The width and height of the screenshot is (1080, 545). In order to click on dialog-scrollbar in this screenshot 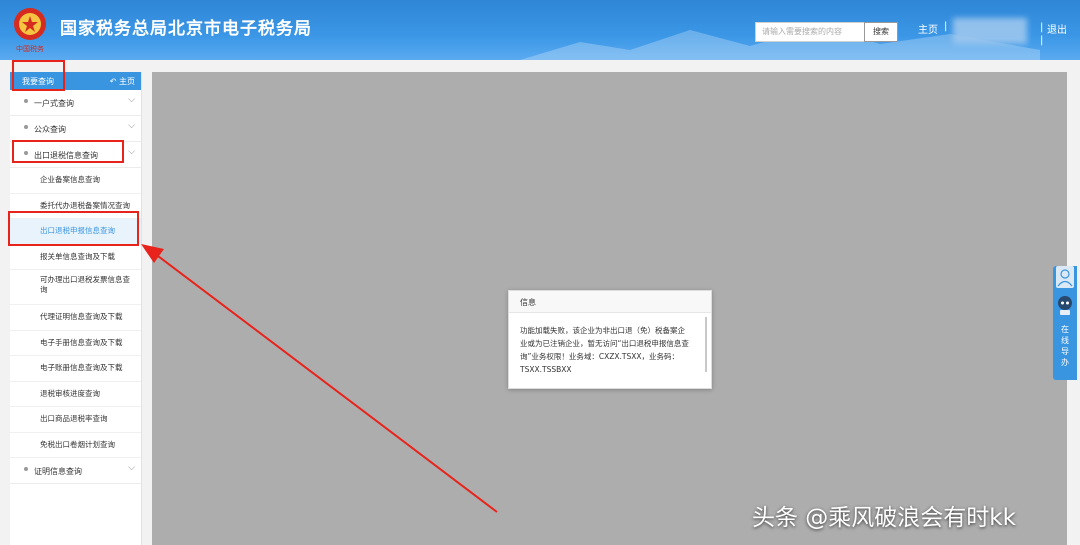, I will do `click(706, 344)`.